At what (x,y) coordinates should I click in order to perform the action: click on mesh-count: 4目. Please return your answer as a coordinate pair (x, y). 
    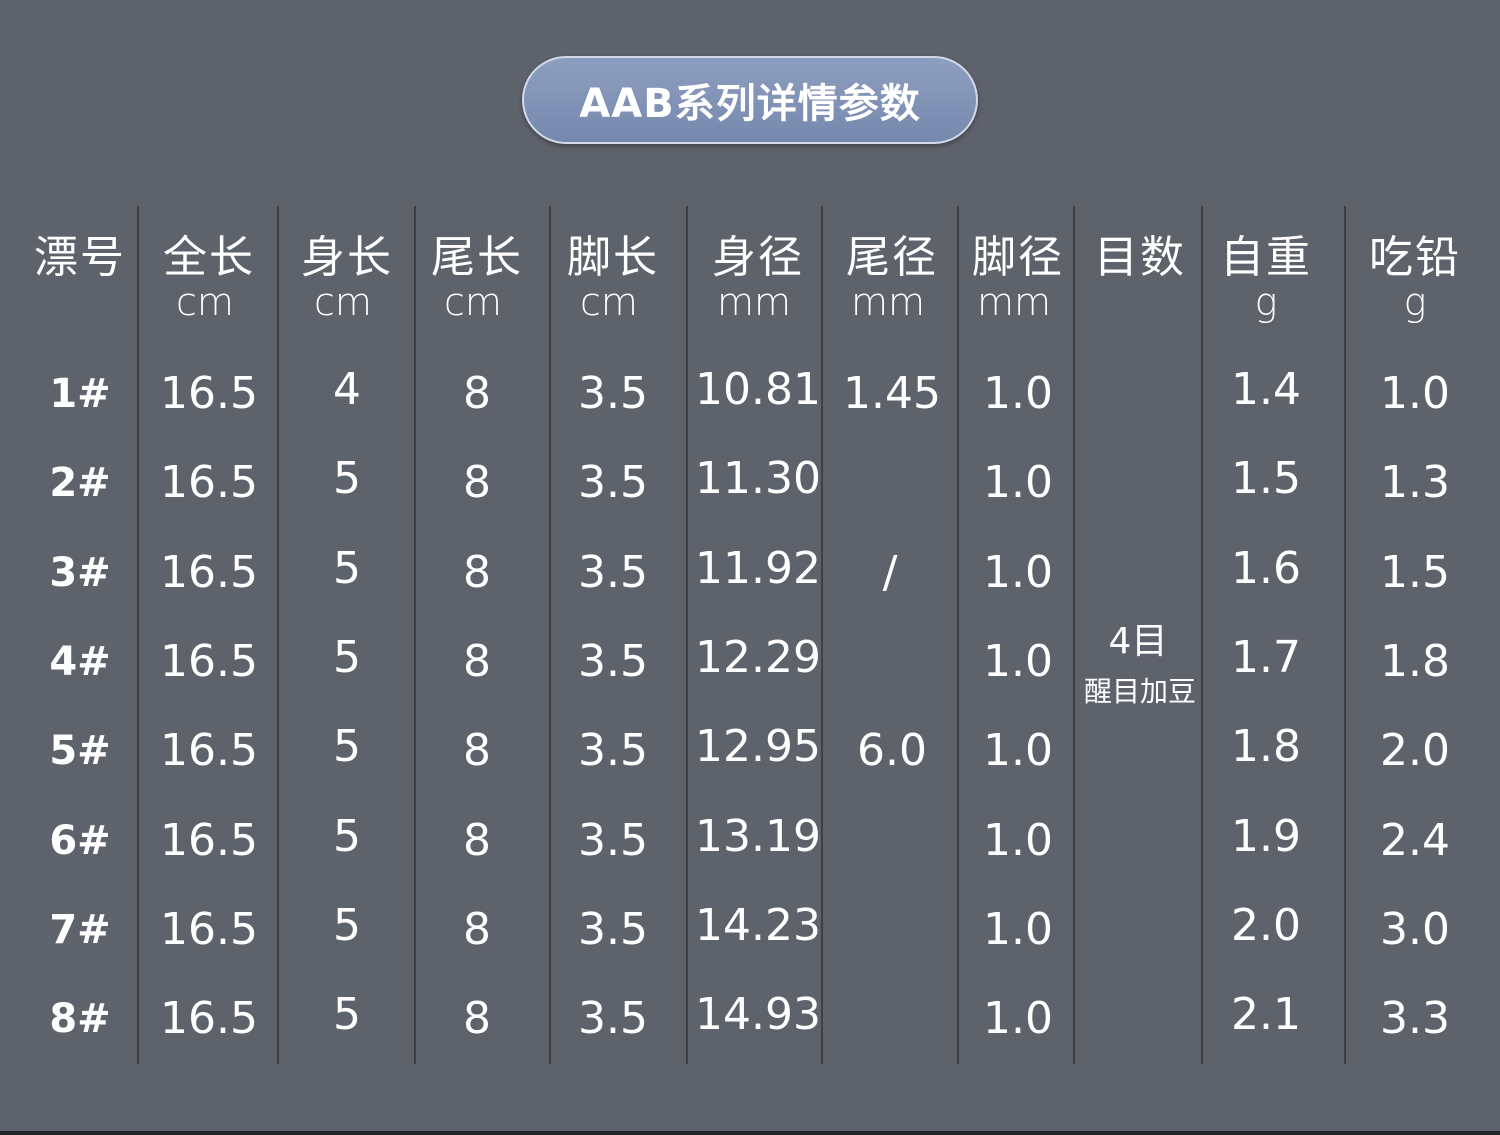
    Looking at the image, I should click on (1138, 641).